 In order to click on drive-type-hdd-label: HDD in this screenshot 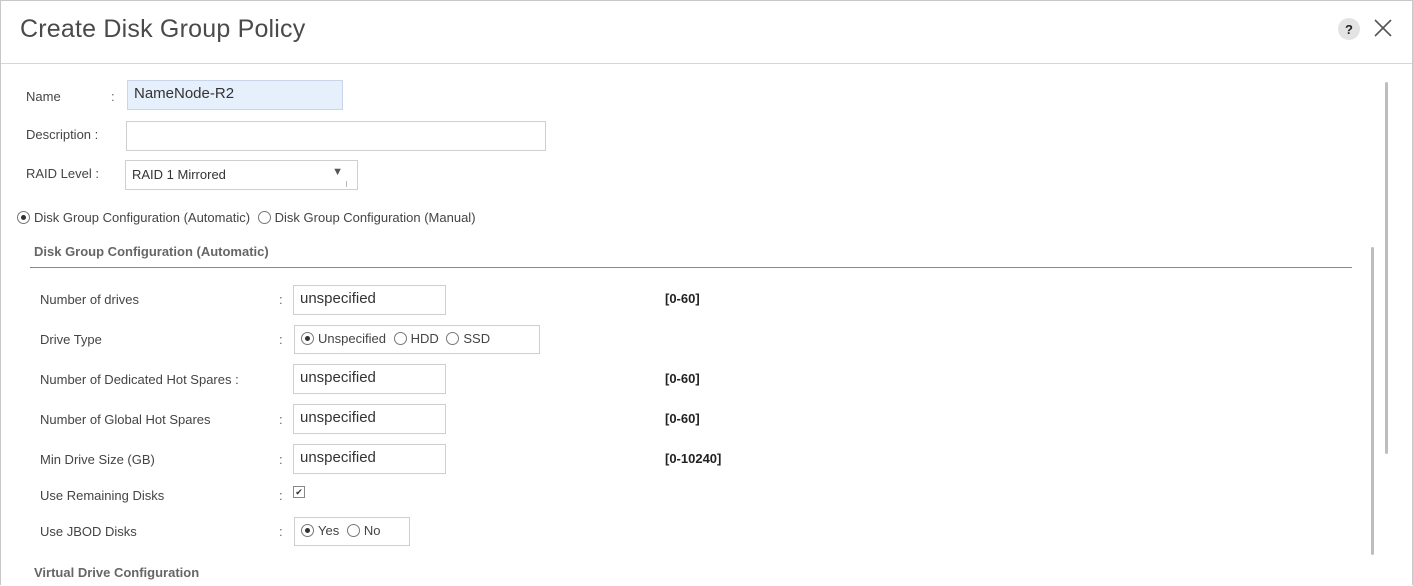, I will do `click(424, 338)`.